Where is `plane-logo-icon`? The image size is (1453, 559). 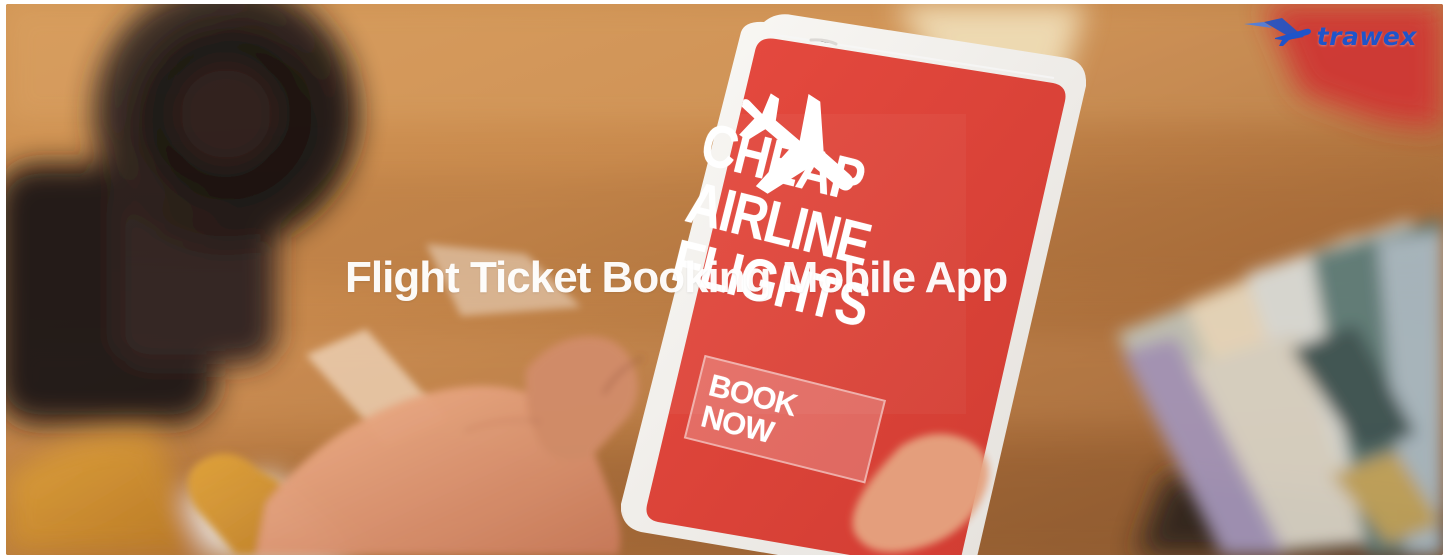
plane-logo-icon is located at coordinates (1292, 37).